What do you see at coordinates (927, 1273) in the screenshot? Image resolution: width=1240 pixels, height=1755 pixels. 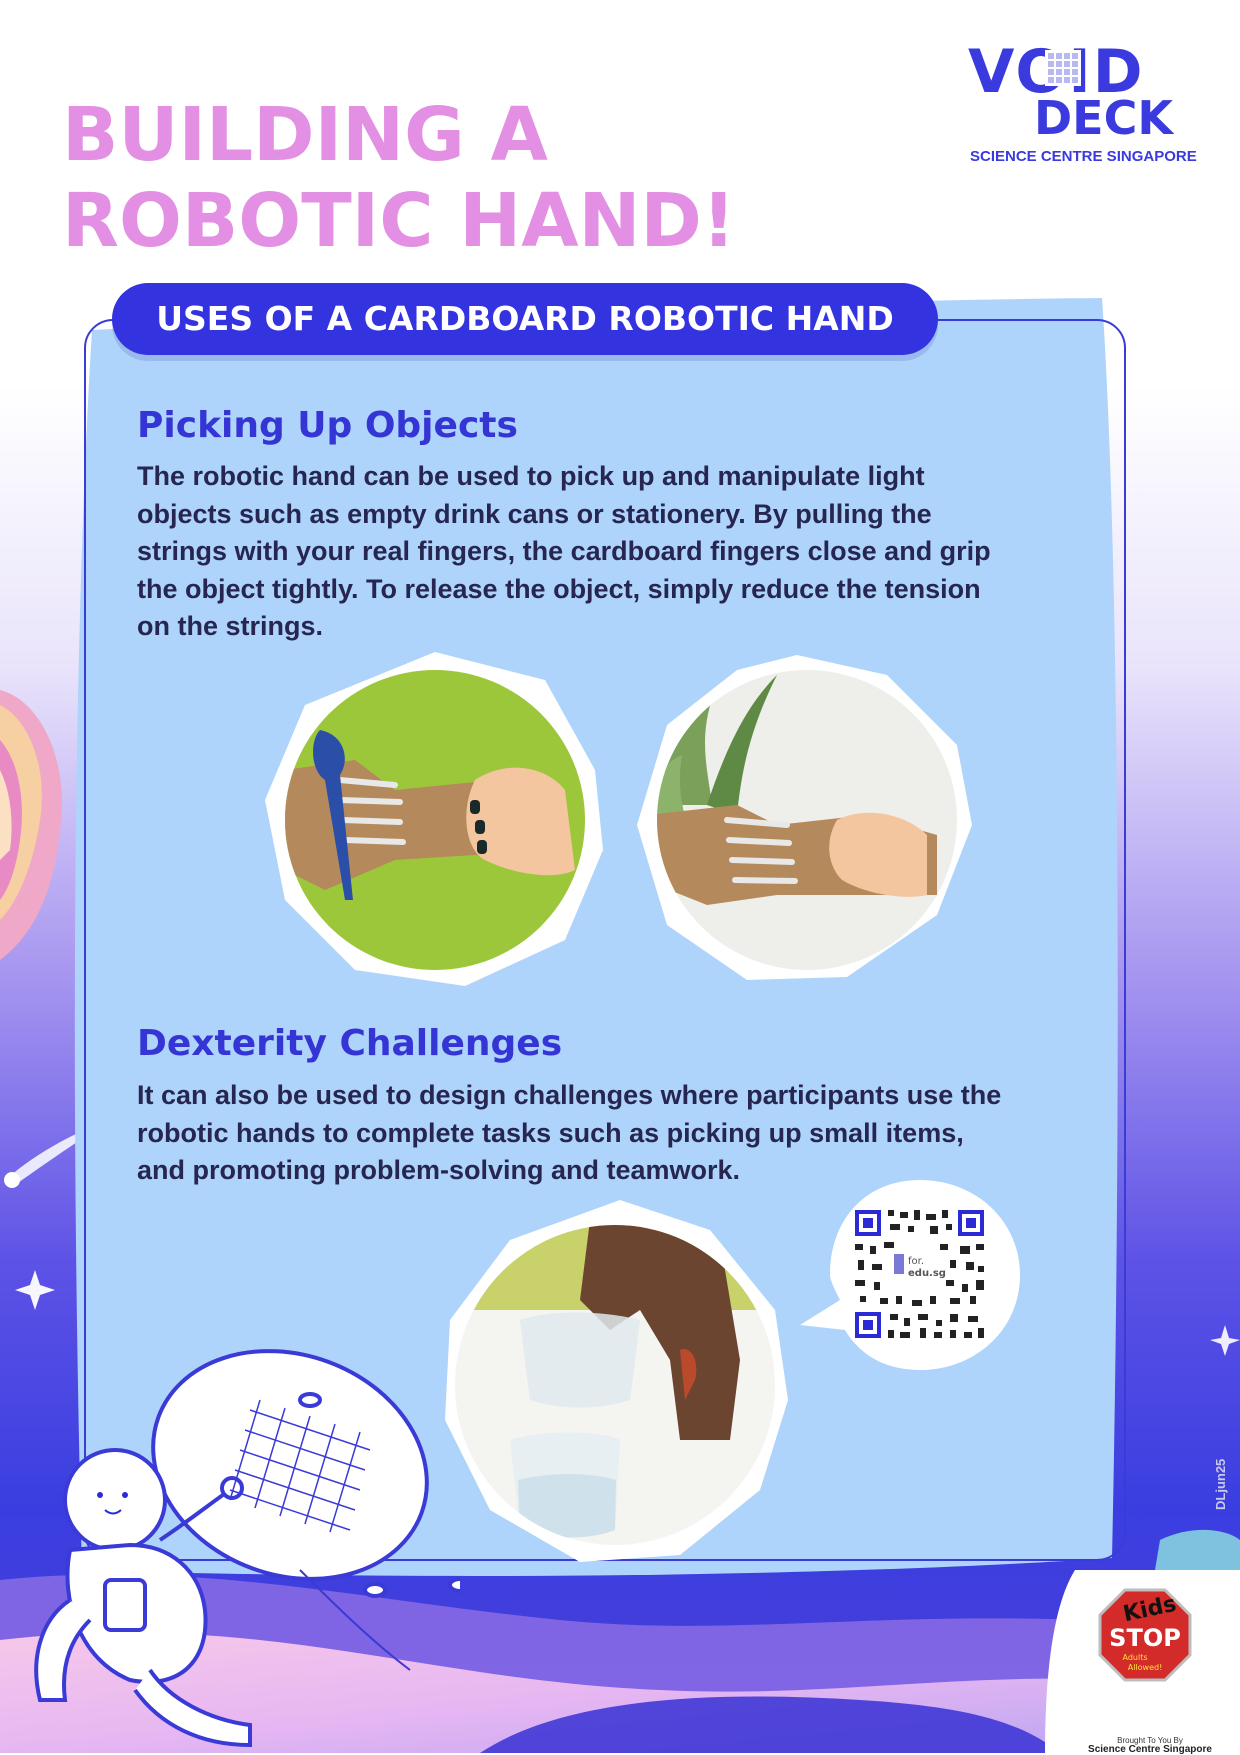 I see `qr-label-bottom: edu.sg` at bounding box center [927, 1273].